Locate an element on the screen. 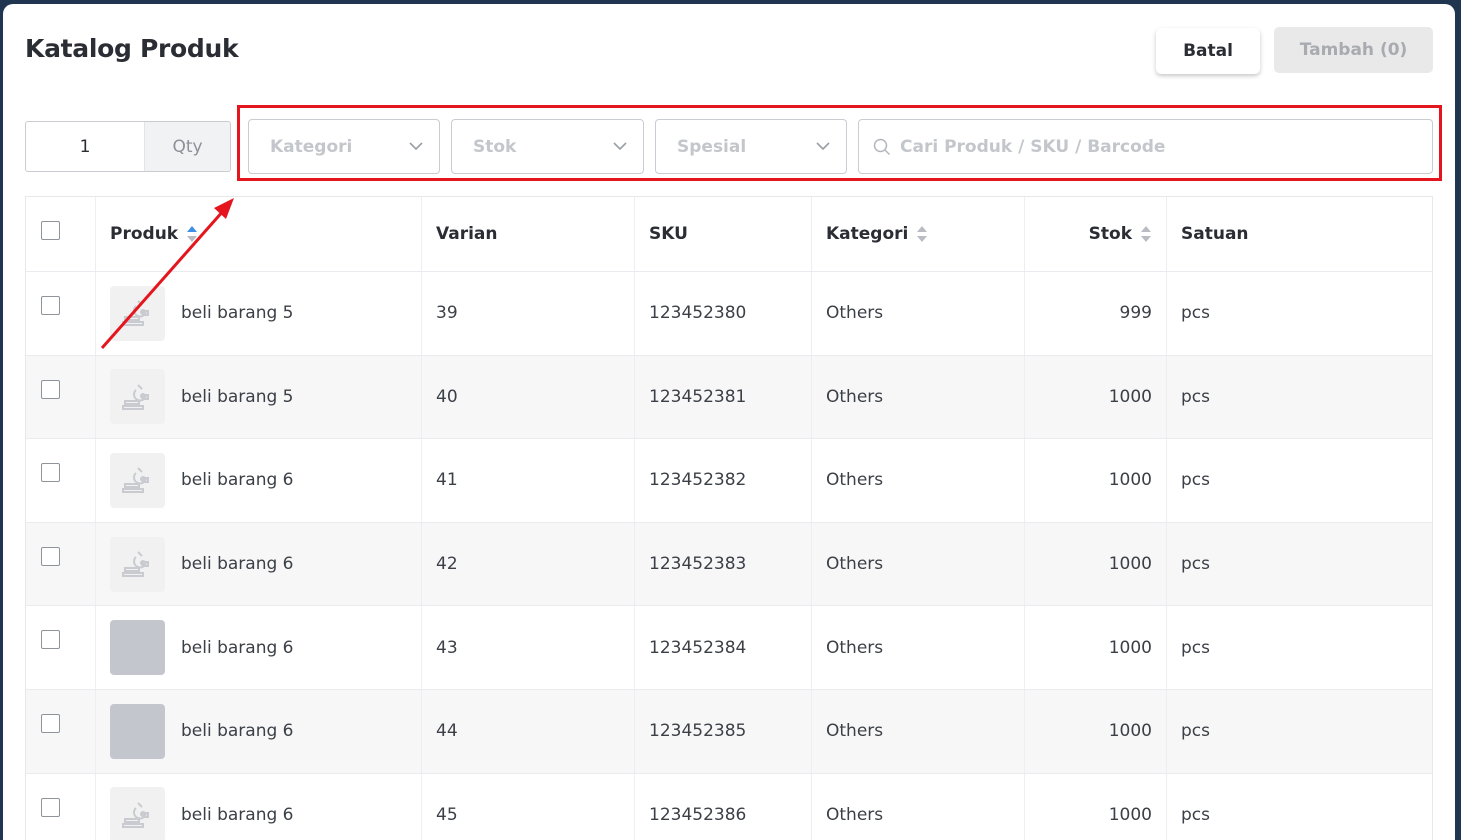  cancel-button: Batal is located at coordinates (1208, 51).